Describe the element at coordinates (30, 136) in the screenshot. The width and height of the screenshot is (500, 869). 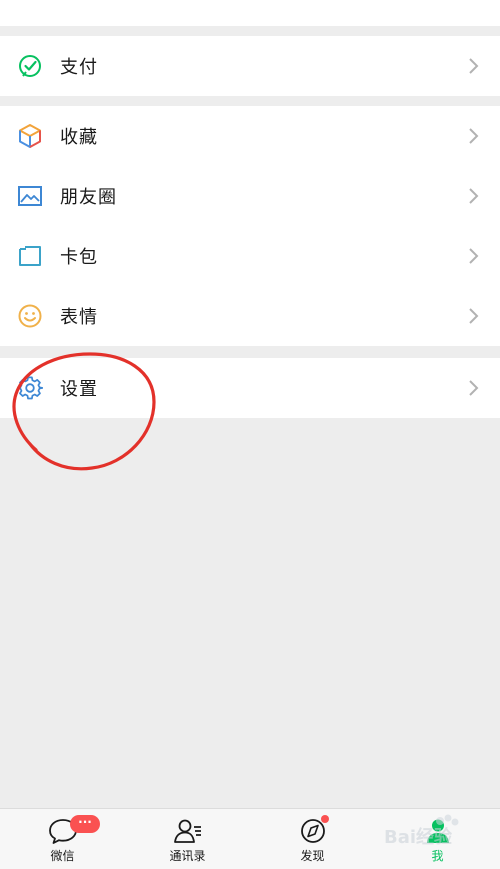
I see `cube-icon` at that location.